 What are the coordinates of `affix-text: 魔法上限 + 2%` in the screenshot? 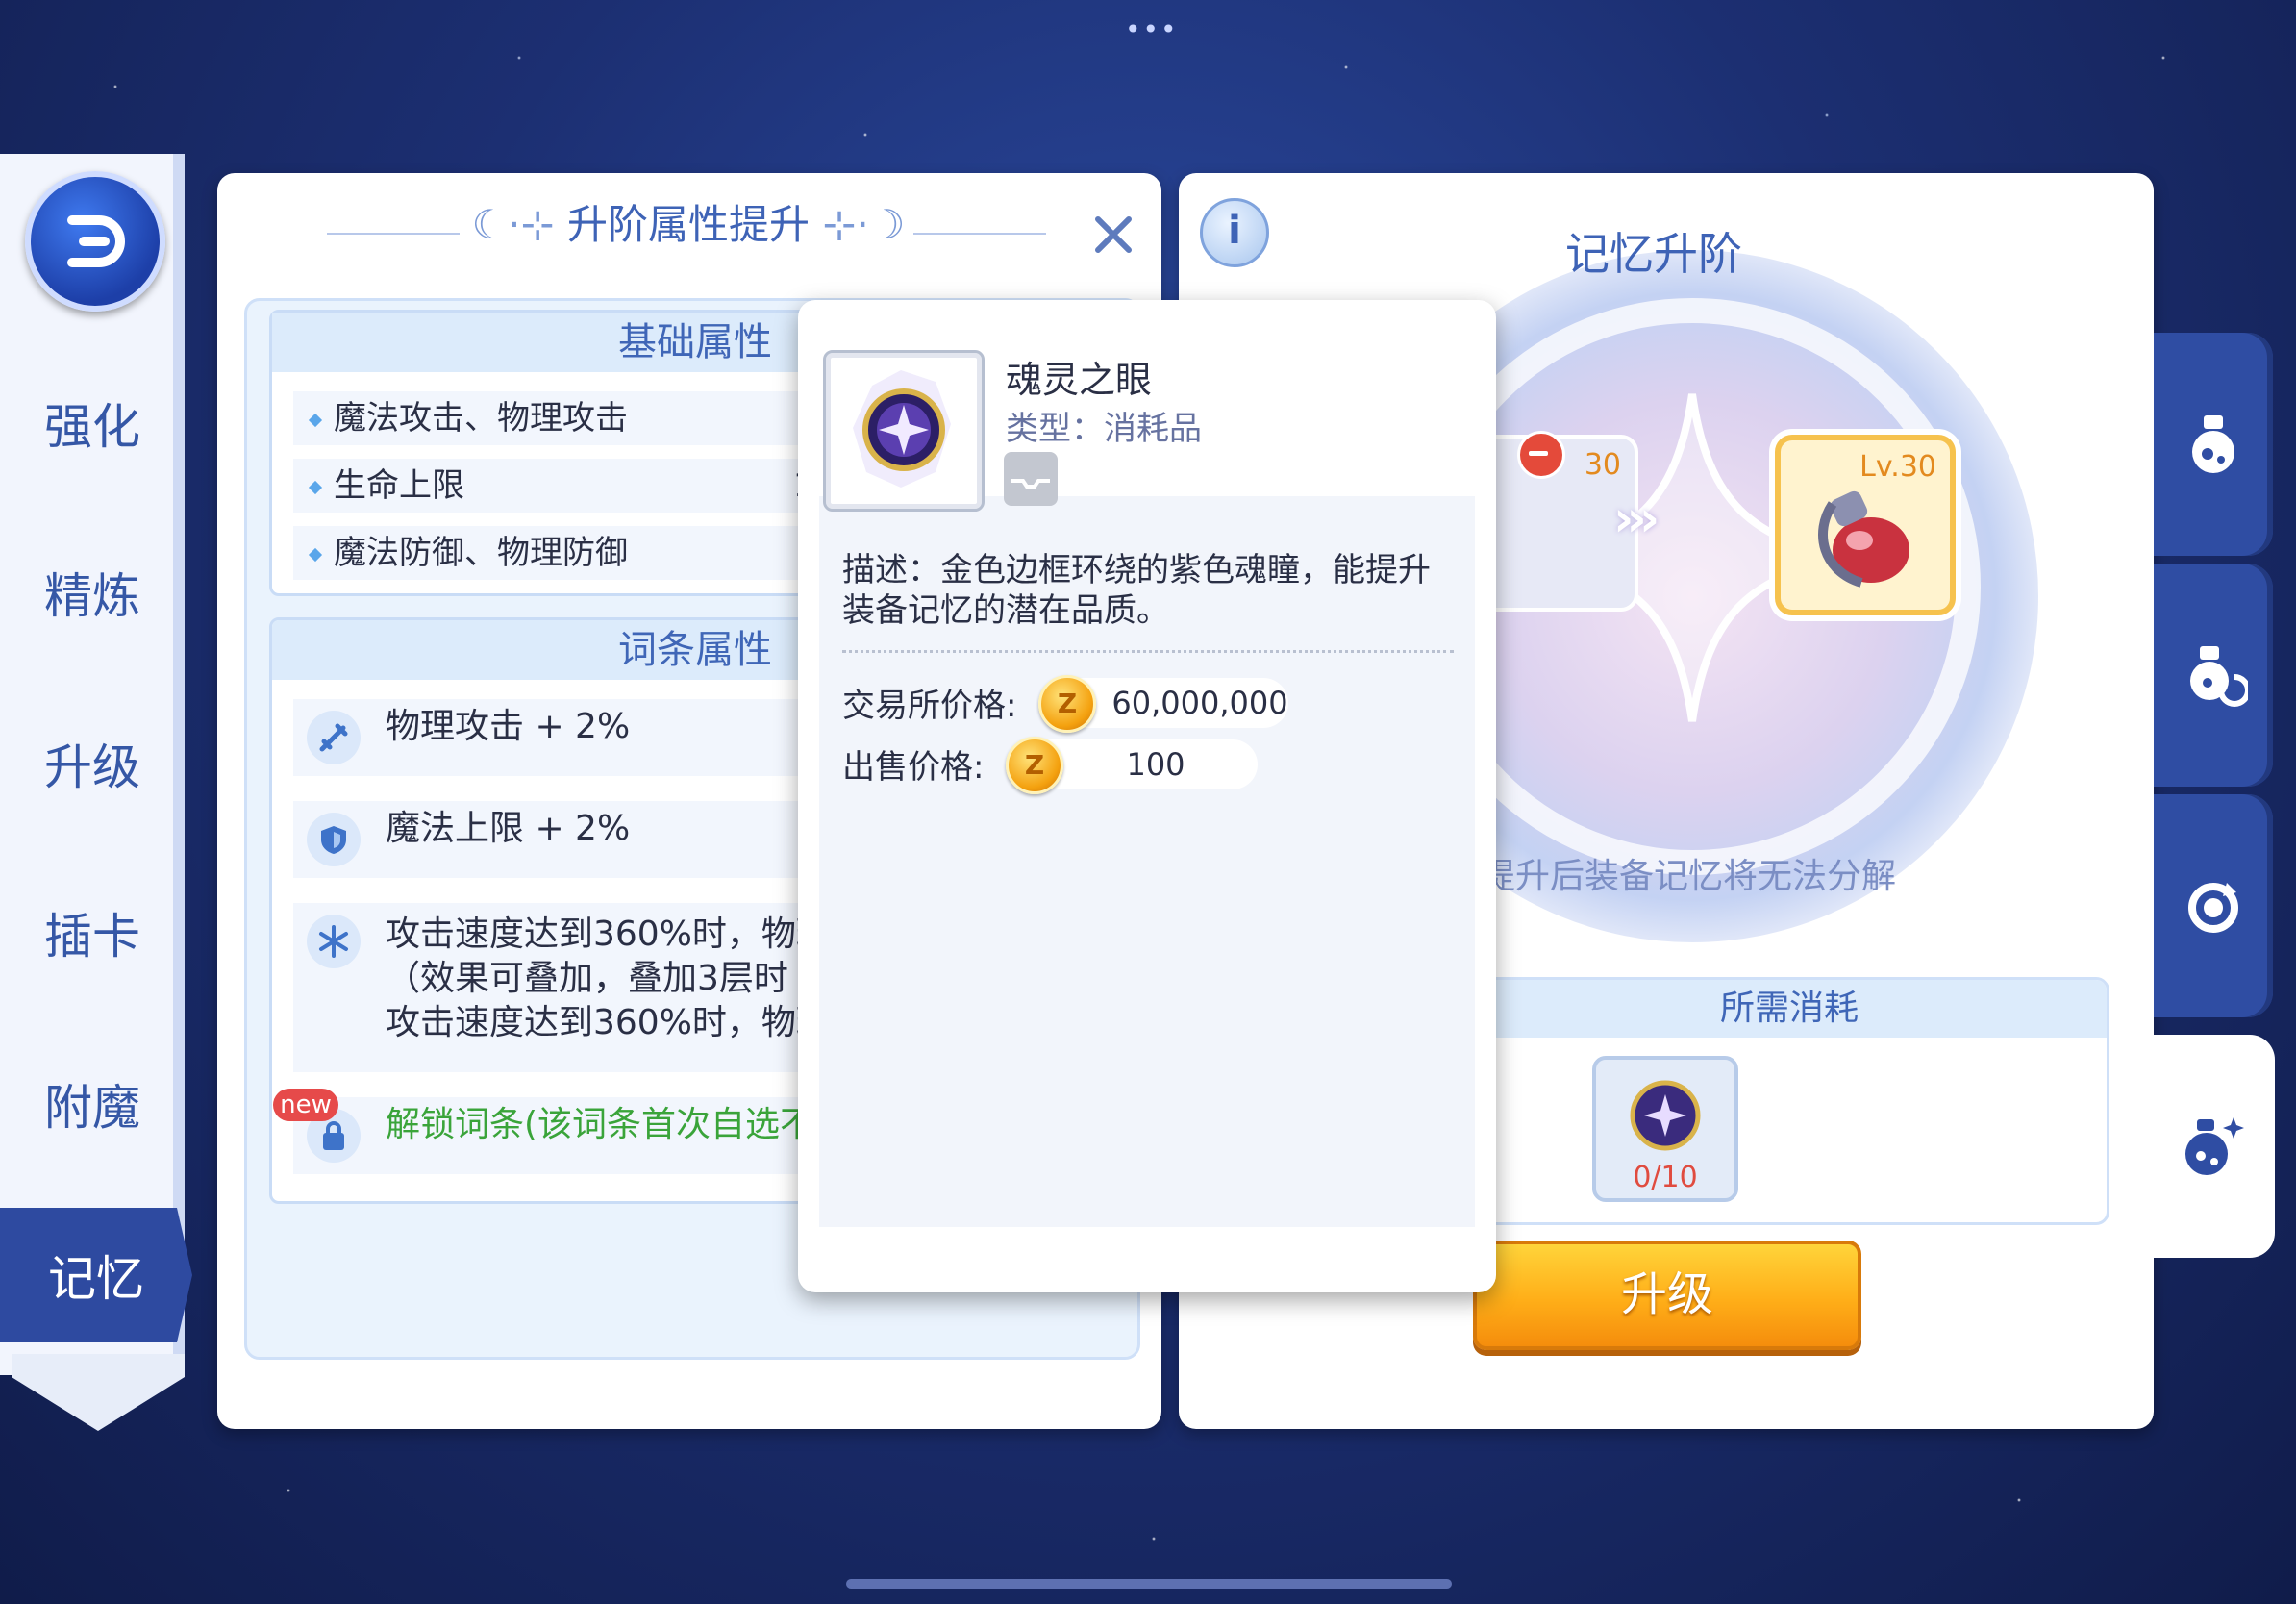 It's located at (508, 828).